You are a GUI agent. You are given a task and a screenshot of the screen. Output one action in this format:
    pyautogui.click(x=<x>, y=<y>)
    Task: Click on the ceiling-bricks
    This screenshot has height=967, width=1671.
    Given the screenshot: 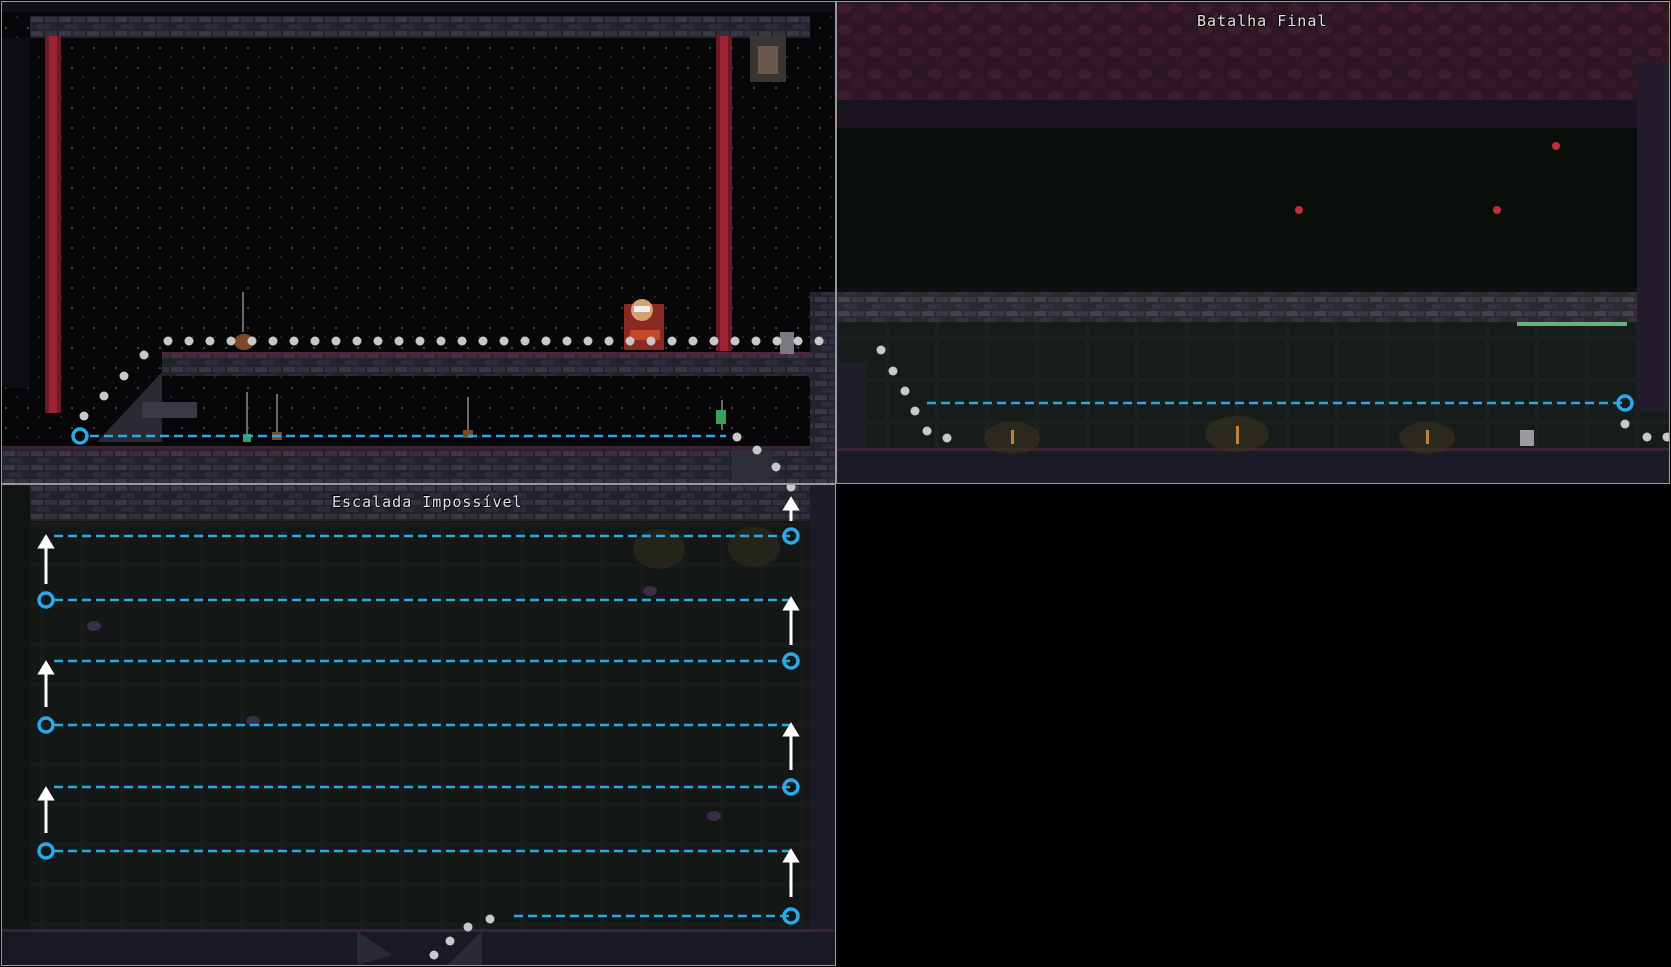 What is the action you would take?
    pyautogui.click(x=420, y=27)
    